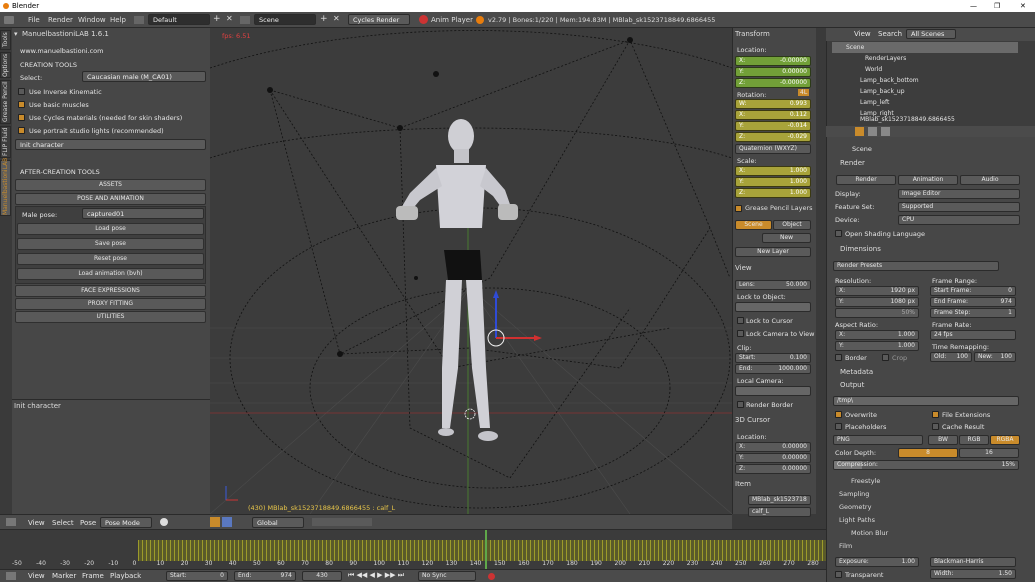 The width and height of the screenshot is (1035, 582). What do you see at coordinates (245, 20) in the screenshot?
I see `scene-icon` at bounding box center [245, 20].